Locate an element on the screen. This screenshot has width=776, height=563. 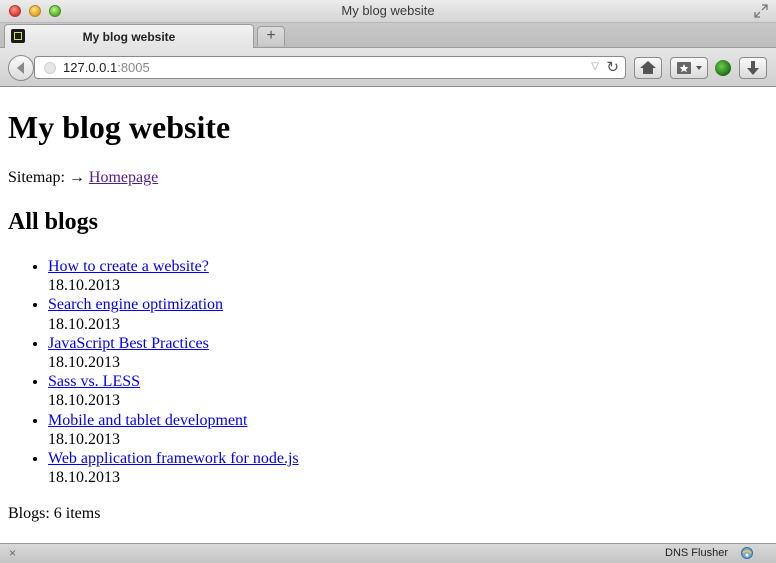
close-status-icon: × is located at coordinates (12, 553).